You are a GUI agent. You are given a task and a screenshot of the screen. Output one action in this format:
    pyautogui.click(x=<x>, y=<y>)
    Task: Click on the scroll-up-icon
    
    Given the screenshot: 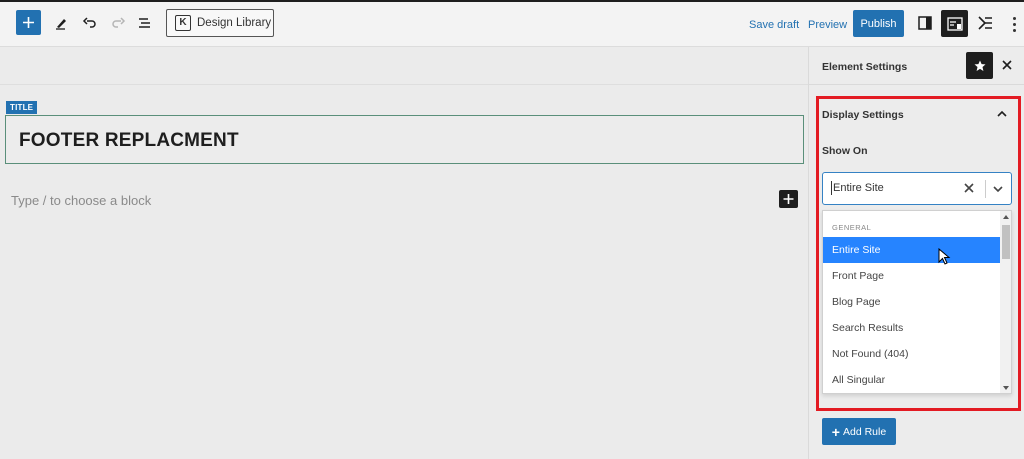 What is the action you would take?
    pyautogui.click(x=1006, y=217)
    